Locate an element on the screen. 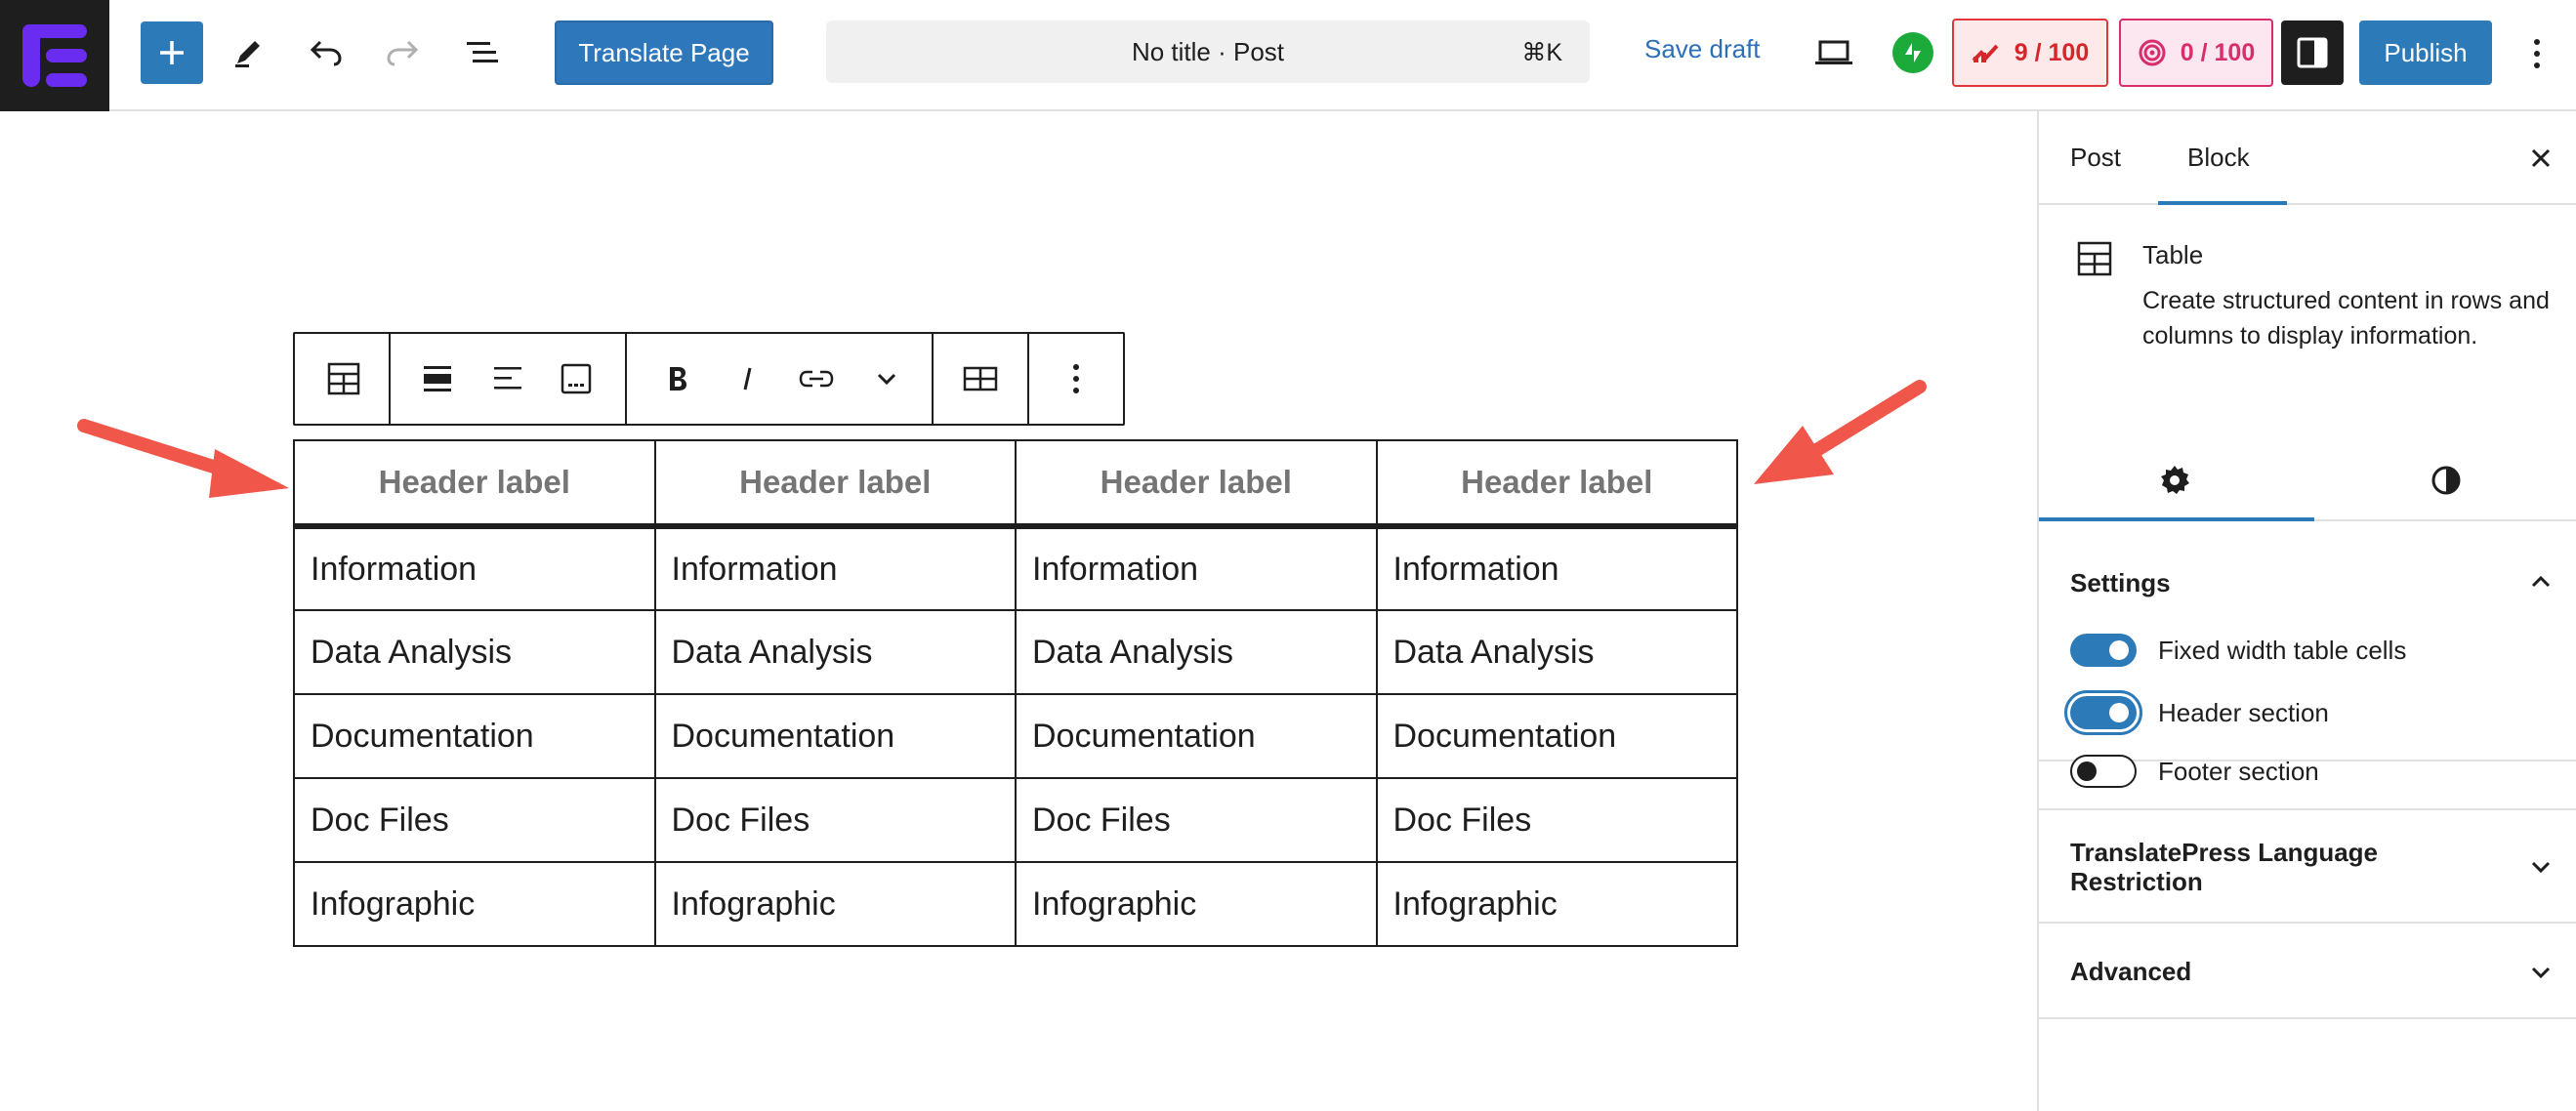 The width and height of the screenshot is (2576, 1111). seo-score-value: 9 / 100 is located at coordinates (2052, 52).